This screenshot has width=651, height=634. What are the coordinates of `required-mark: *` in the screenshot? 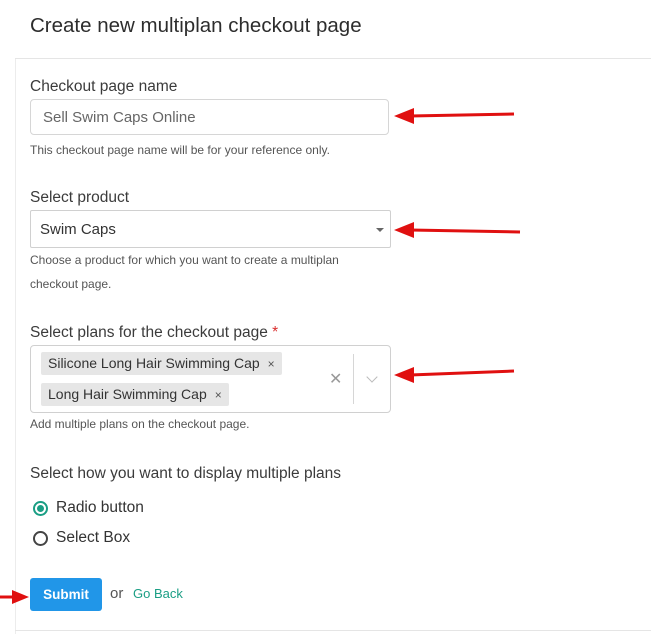 It's located at (275, 332).